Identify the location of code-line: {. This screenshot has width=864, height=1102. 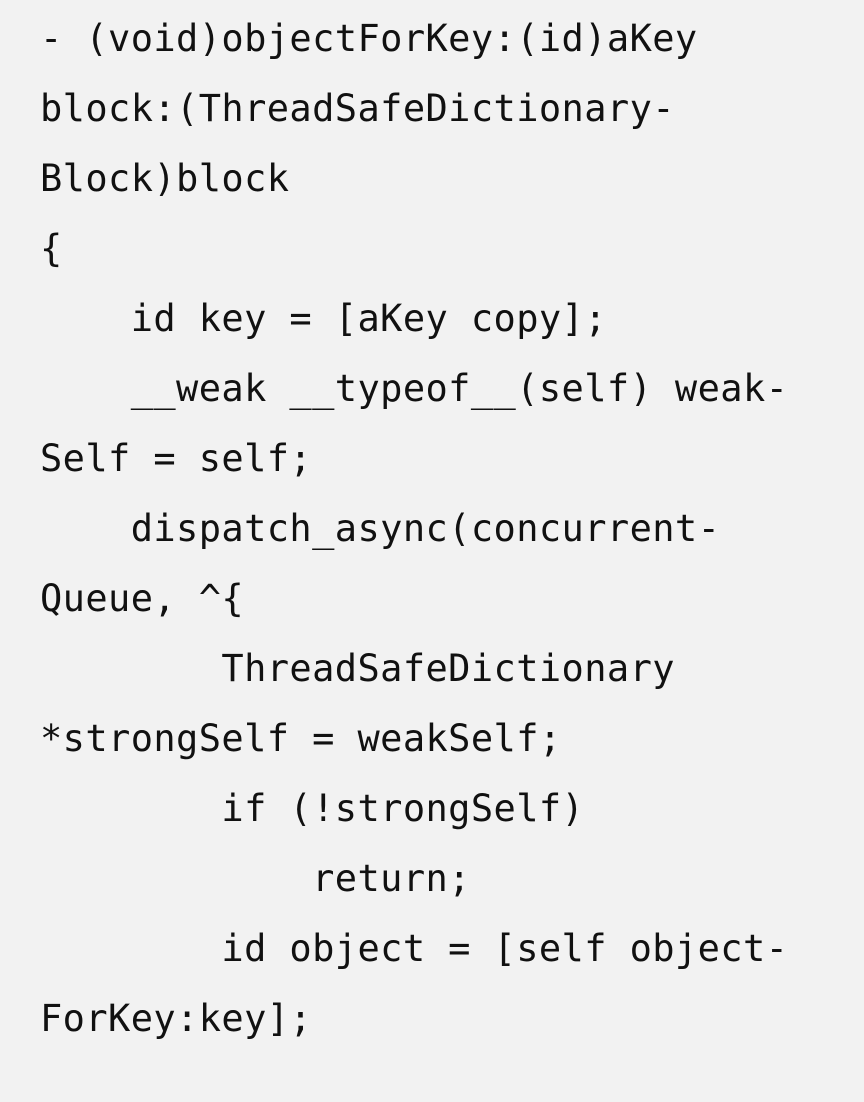
(51, 248).